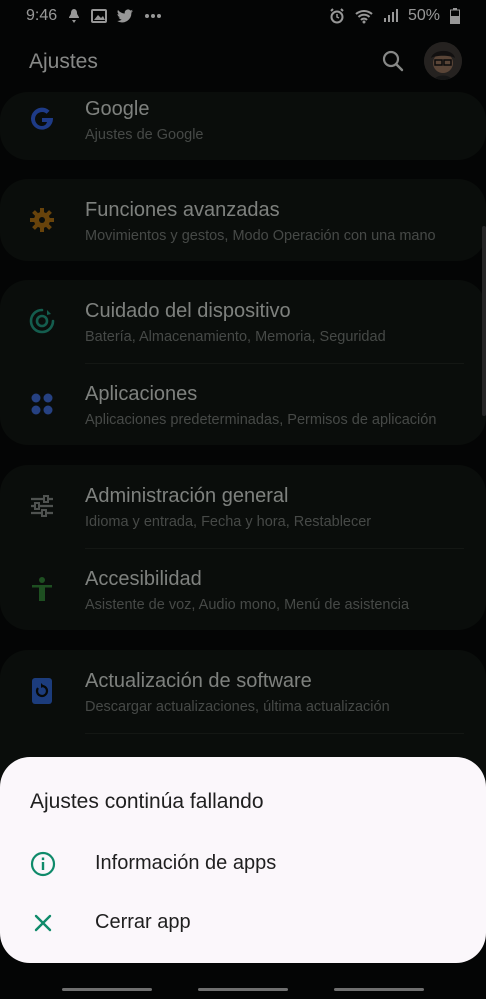  What do you see at coordinates (147, 801) in the screenshot?
I see `dialog-title: Ajustes continúa fallando` at bounding box center [147, 801].